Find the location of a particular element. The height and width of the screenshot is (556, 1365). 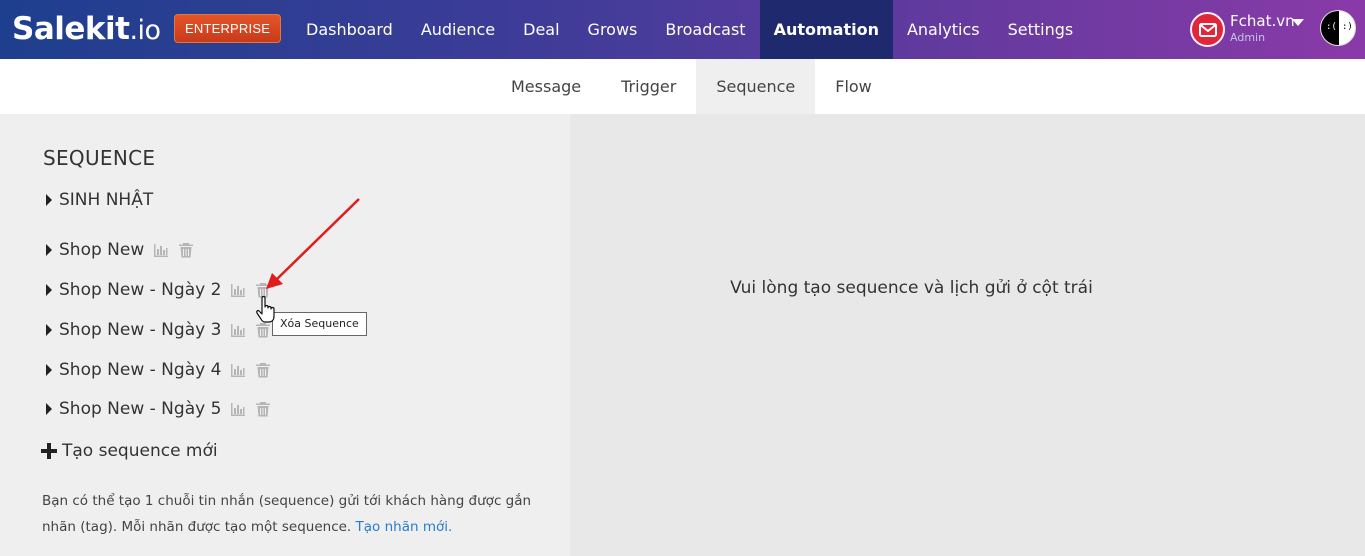

happy-face: :) is located at coordinates (1347, 27).